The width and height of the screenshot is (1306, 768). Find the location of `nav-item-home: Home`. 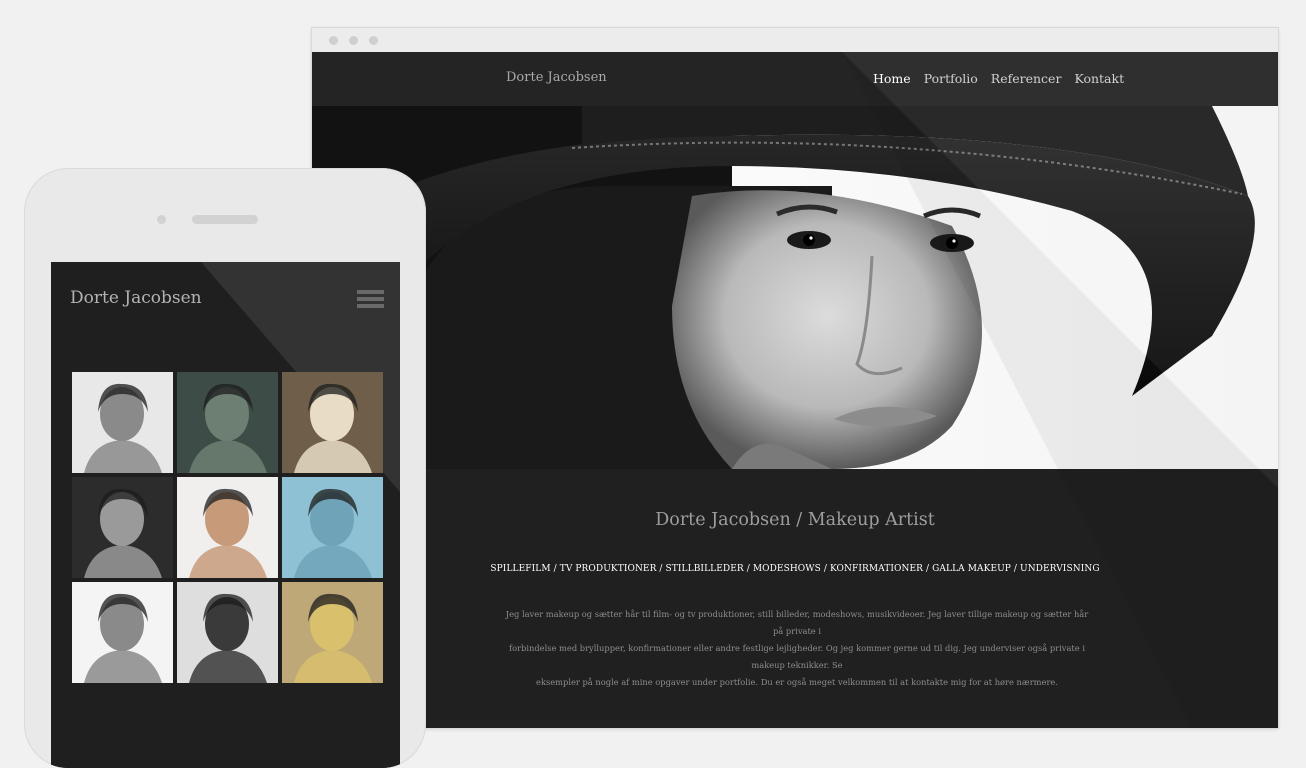

nav-item-home: Home is located at coordinates (892, 78).